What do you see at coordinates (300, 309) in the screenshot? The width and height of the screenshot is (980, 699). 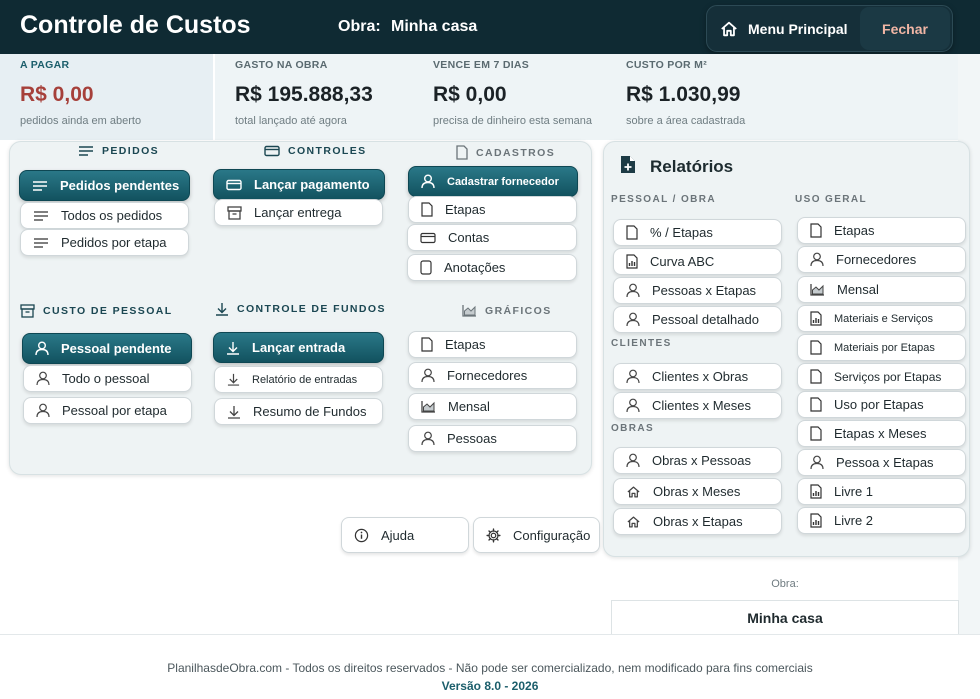 I see `section-controle-fundos-title: CONTROLE DE FUNDOS` at bounding box center [300, 309].